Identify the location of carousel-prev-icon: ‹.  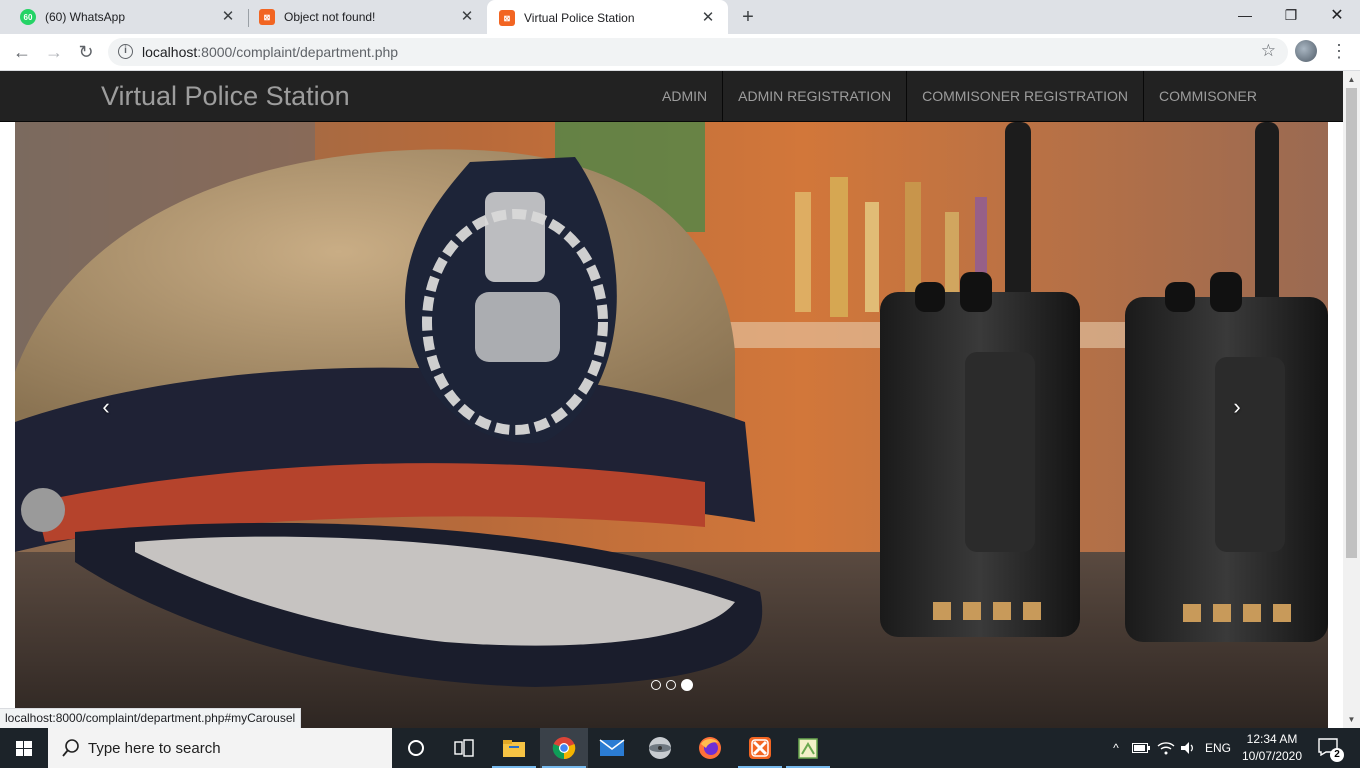
(106, 407).